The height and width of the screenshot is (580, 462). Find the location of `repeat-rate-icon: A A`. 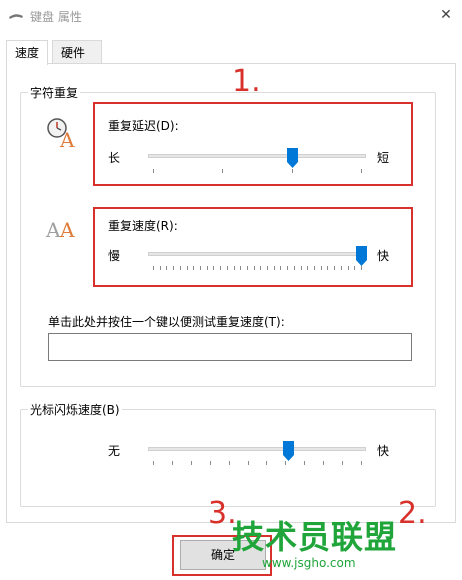

repeat-rate-icon: A A is located at coordinates (60, 230).